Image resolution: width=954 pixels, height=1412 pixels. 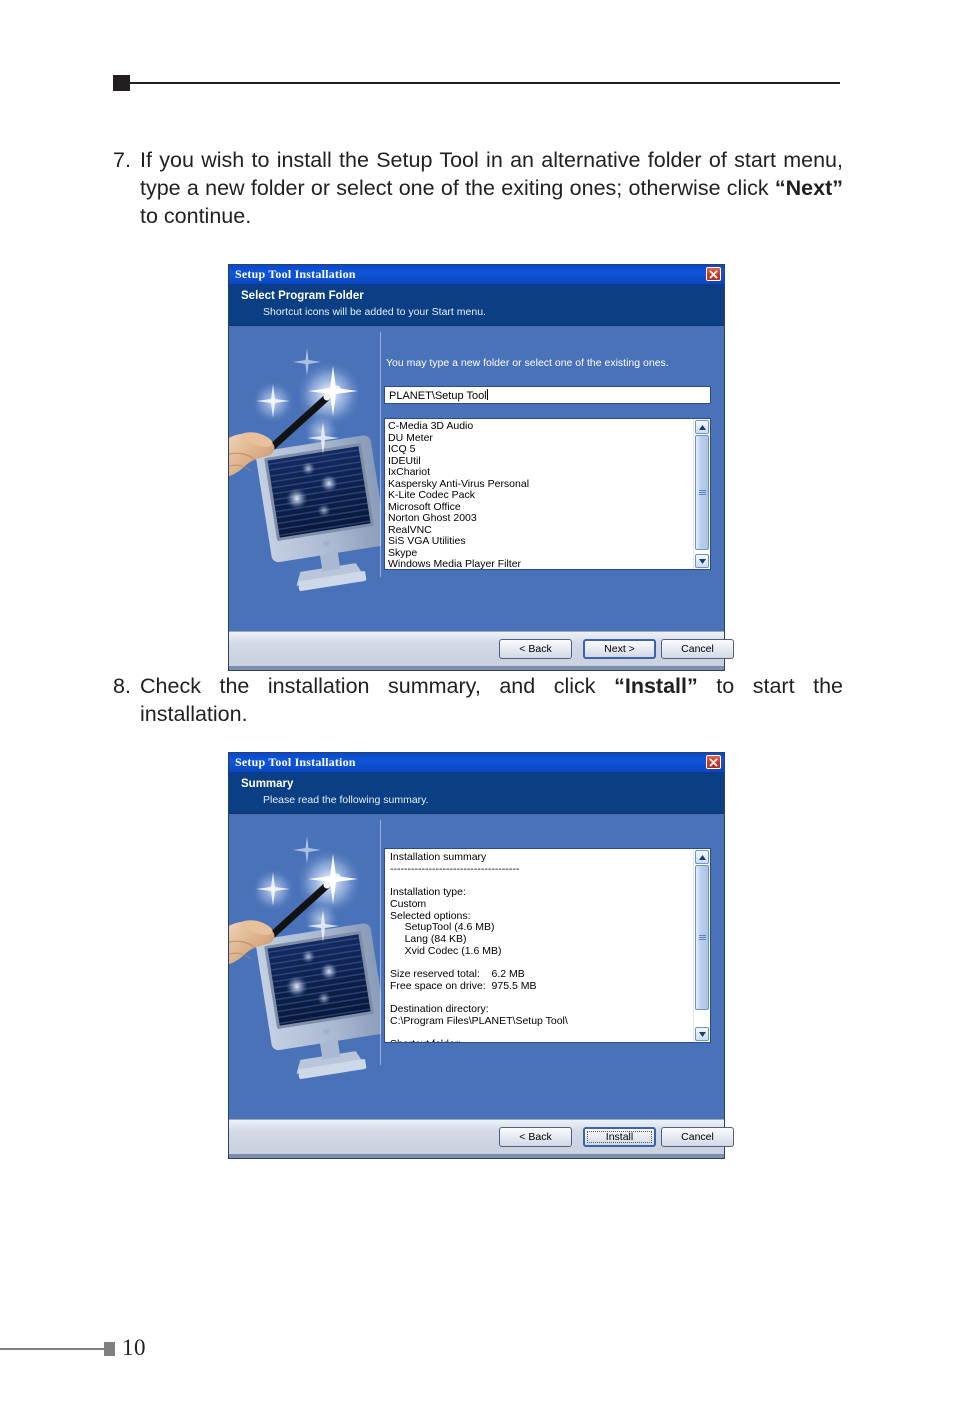 What do you see at coordinates (346, 800) in the screenshot?
I see `dialog2-header-subtitle: Please read the following summary.` at bounding box center [346, 800].